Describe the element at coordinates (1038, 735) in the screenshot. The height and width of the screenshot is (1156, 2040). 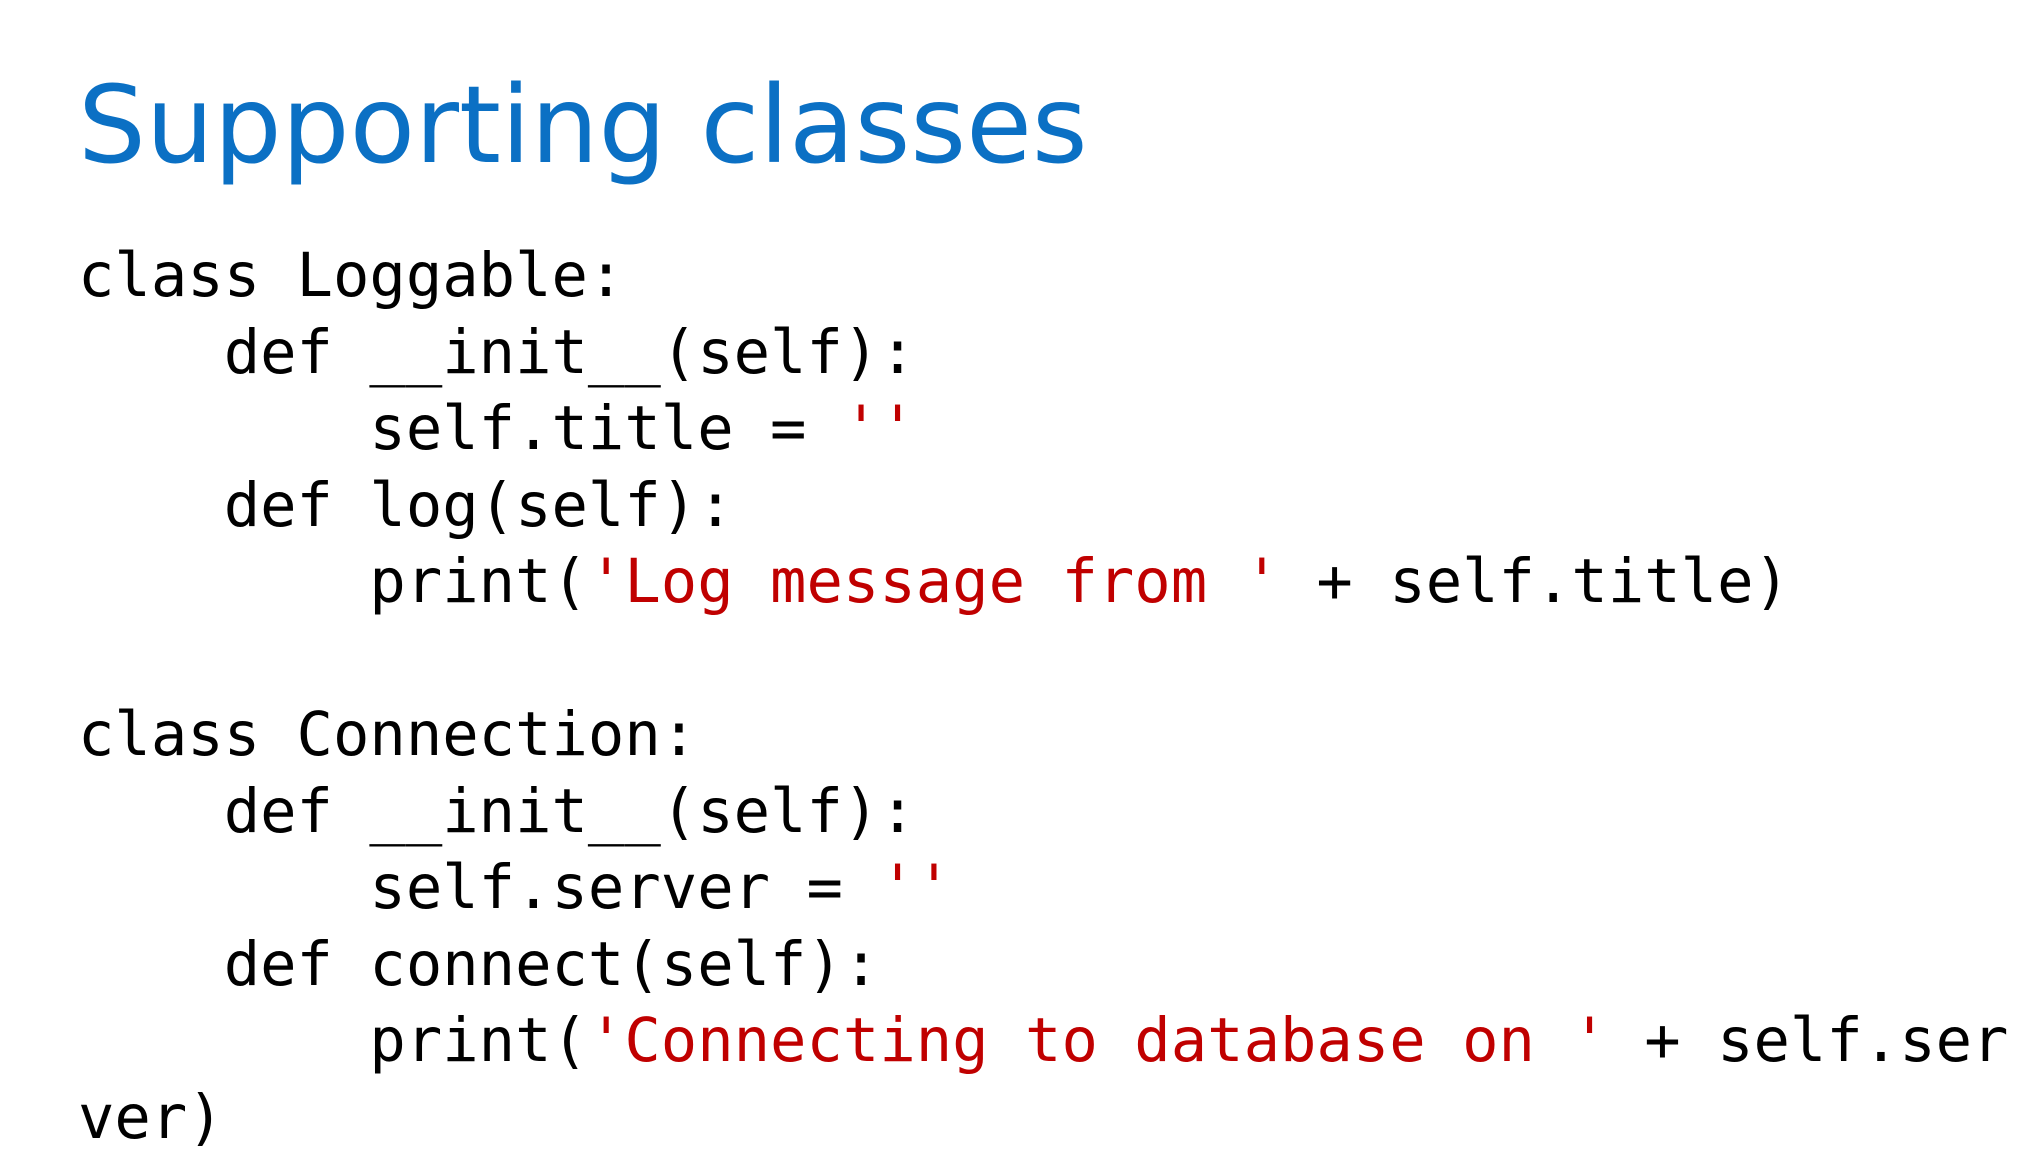
I see `code-line: class Connection:` at that location.